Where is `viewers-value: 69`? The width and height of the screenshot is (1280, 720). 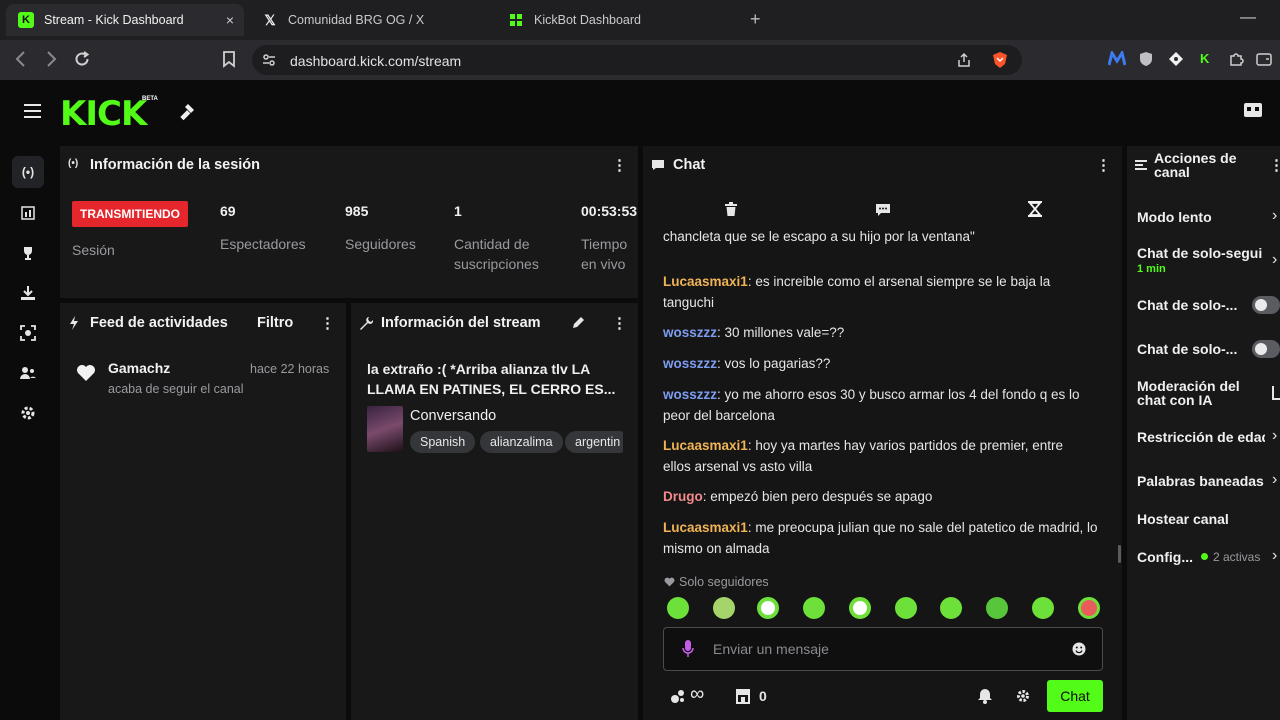
viewers-value: 69 is located at coordinates (228, 211).